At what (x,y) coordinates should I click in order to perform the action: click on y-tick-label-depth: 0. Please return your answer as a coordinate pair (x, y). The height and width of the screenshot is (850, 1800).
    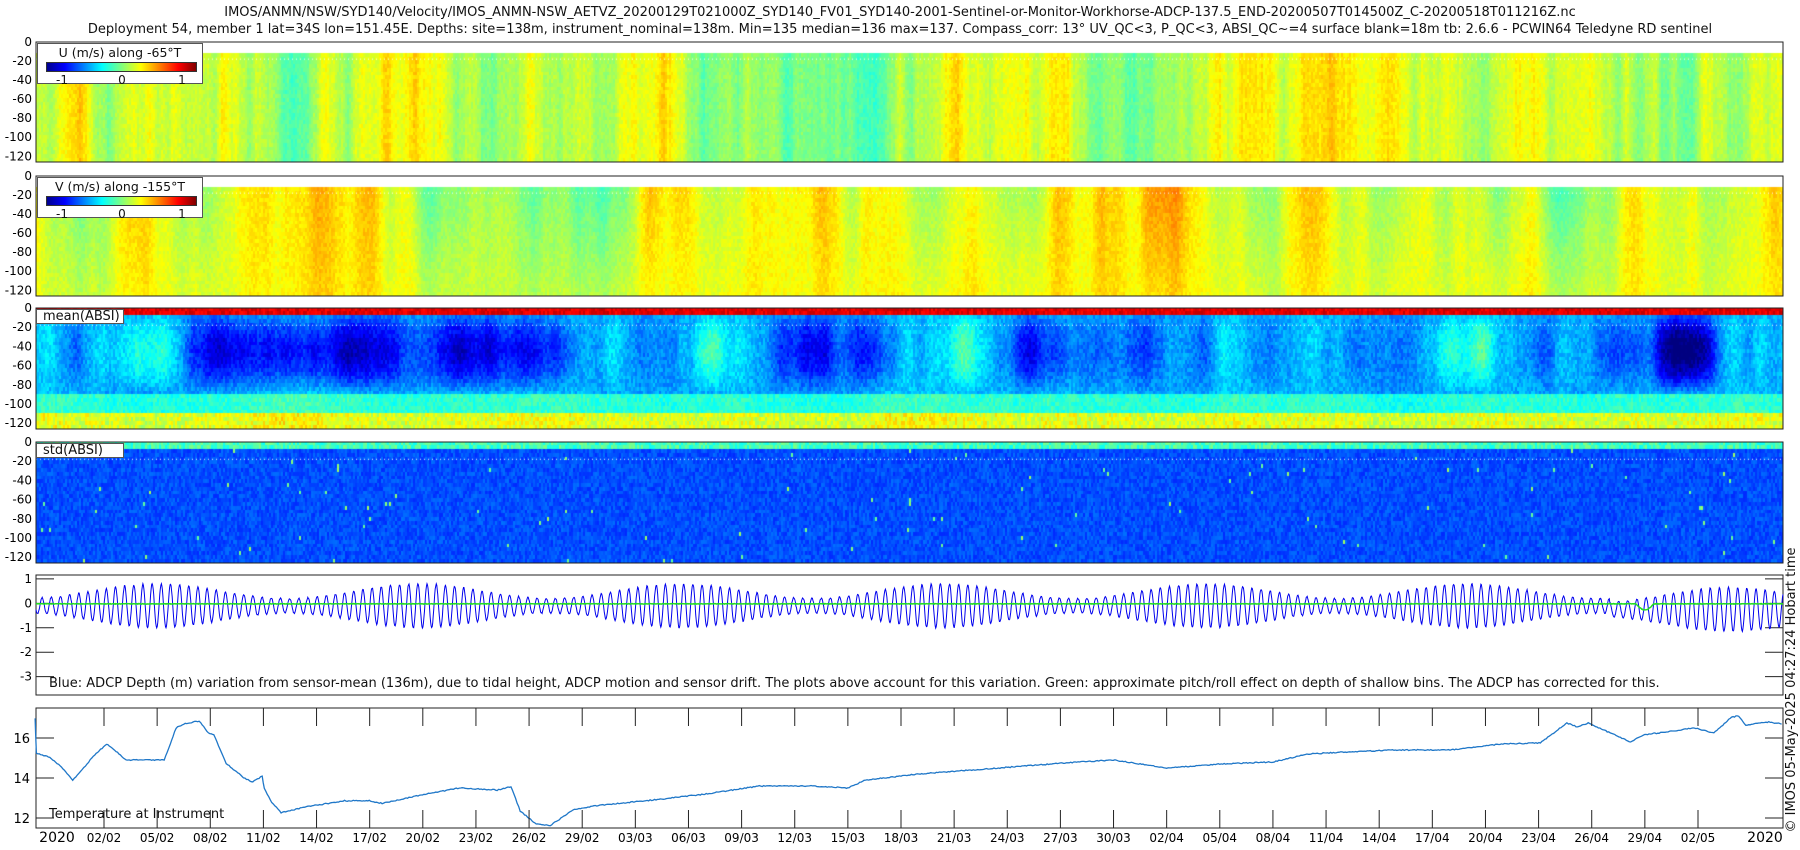
    Looking at the image, I should click on (28, 603).